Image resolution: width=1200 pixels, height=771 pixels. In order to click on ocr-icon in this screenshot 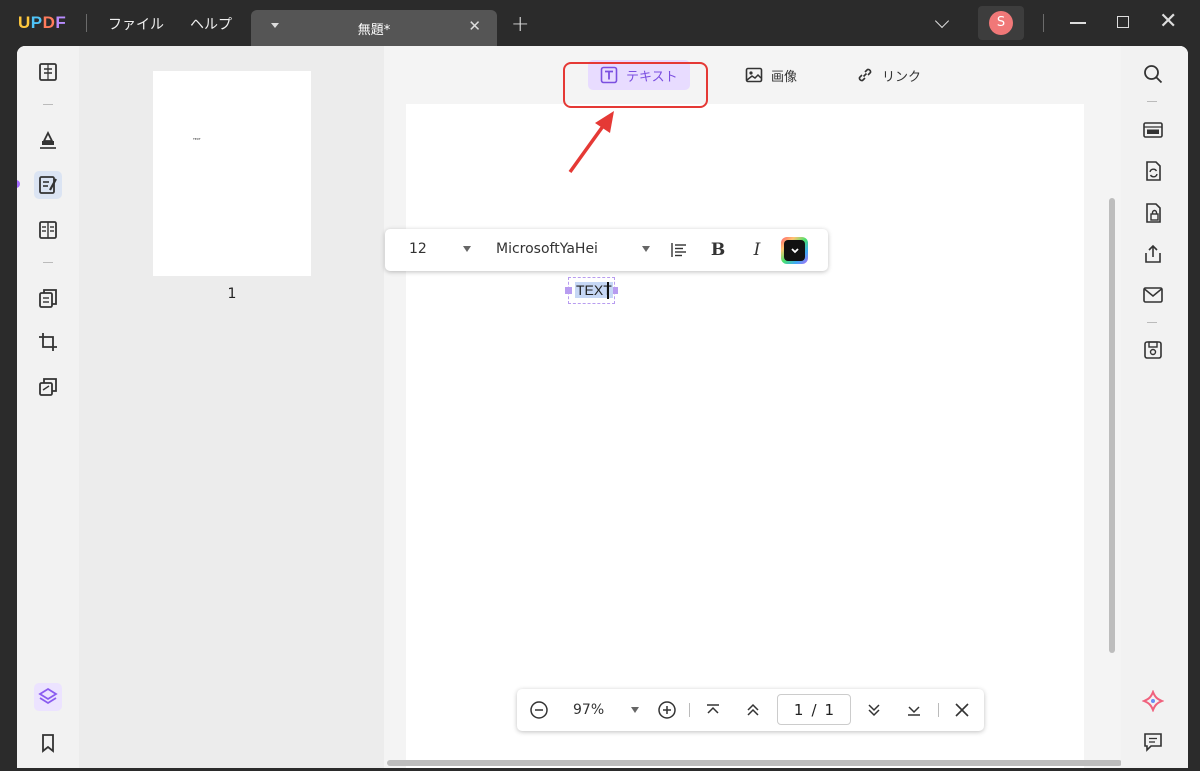, I will do `click(1153, 130)`.